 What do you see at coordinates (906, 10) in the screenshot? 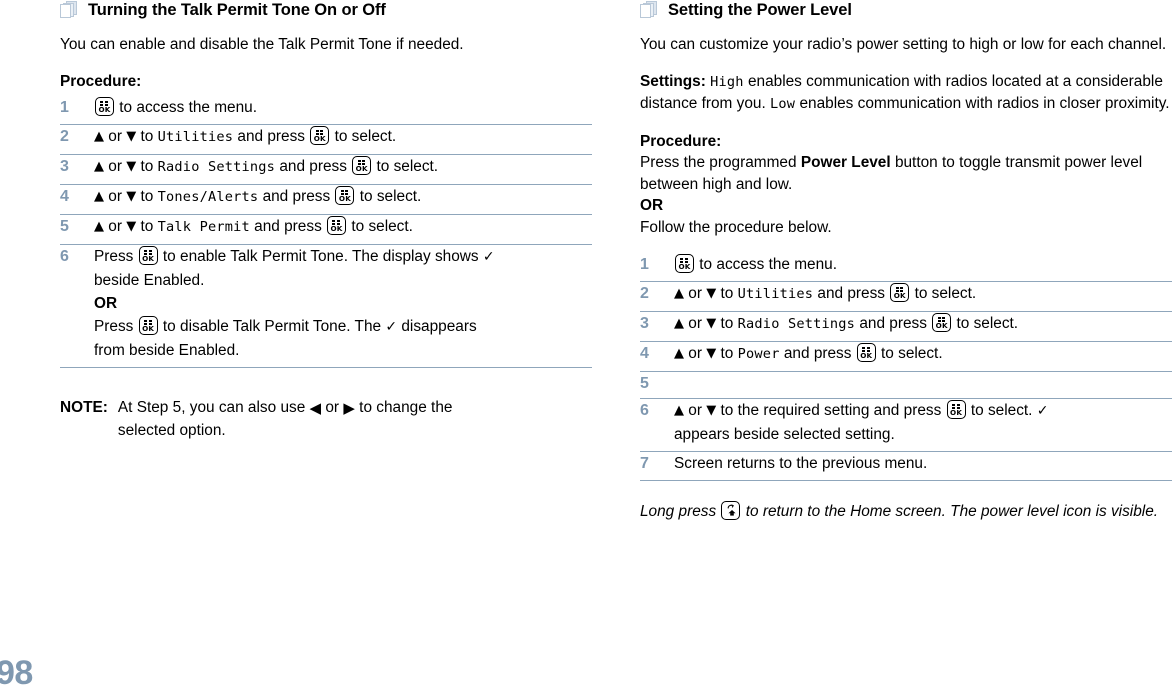
I see `right-section-heading: Setting the Power Level` at bounding box center [906, 10].